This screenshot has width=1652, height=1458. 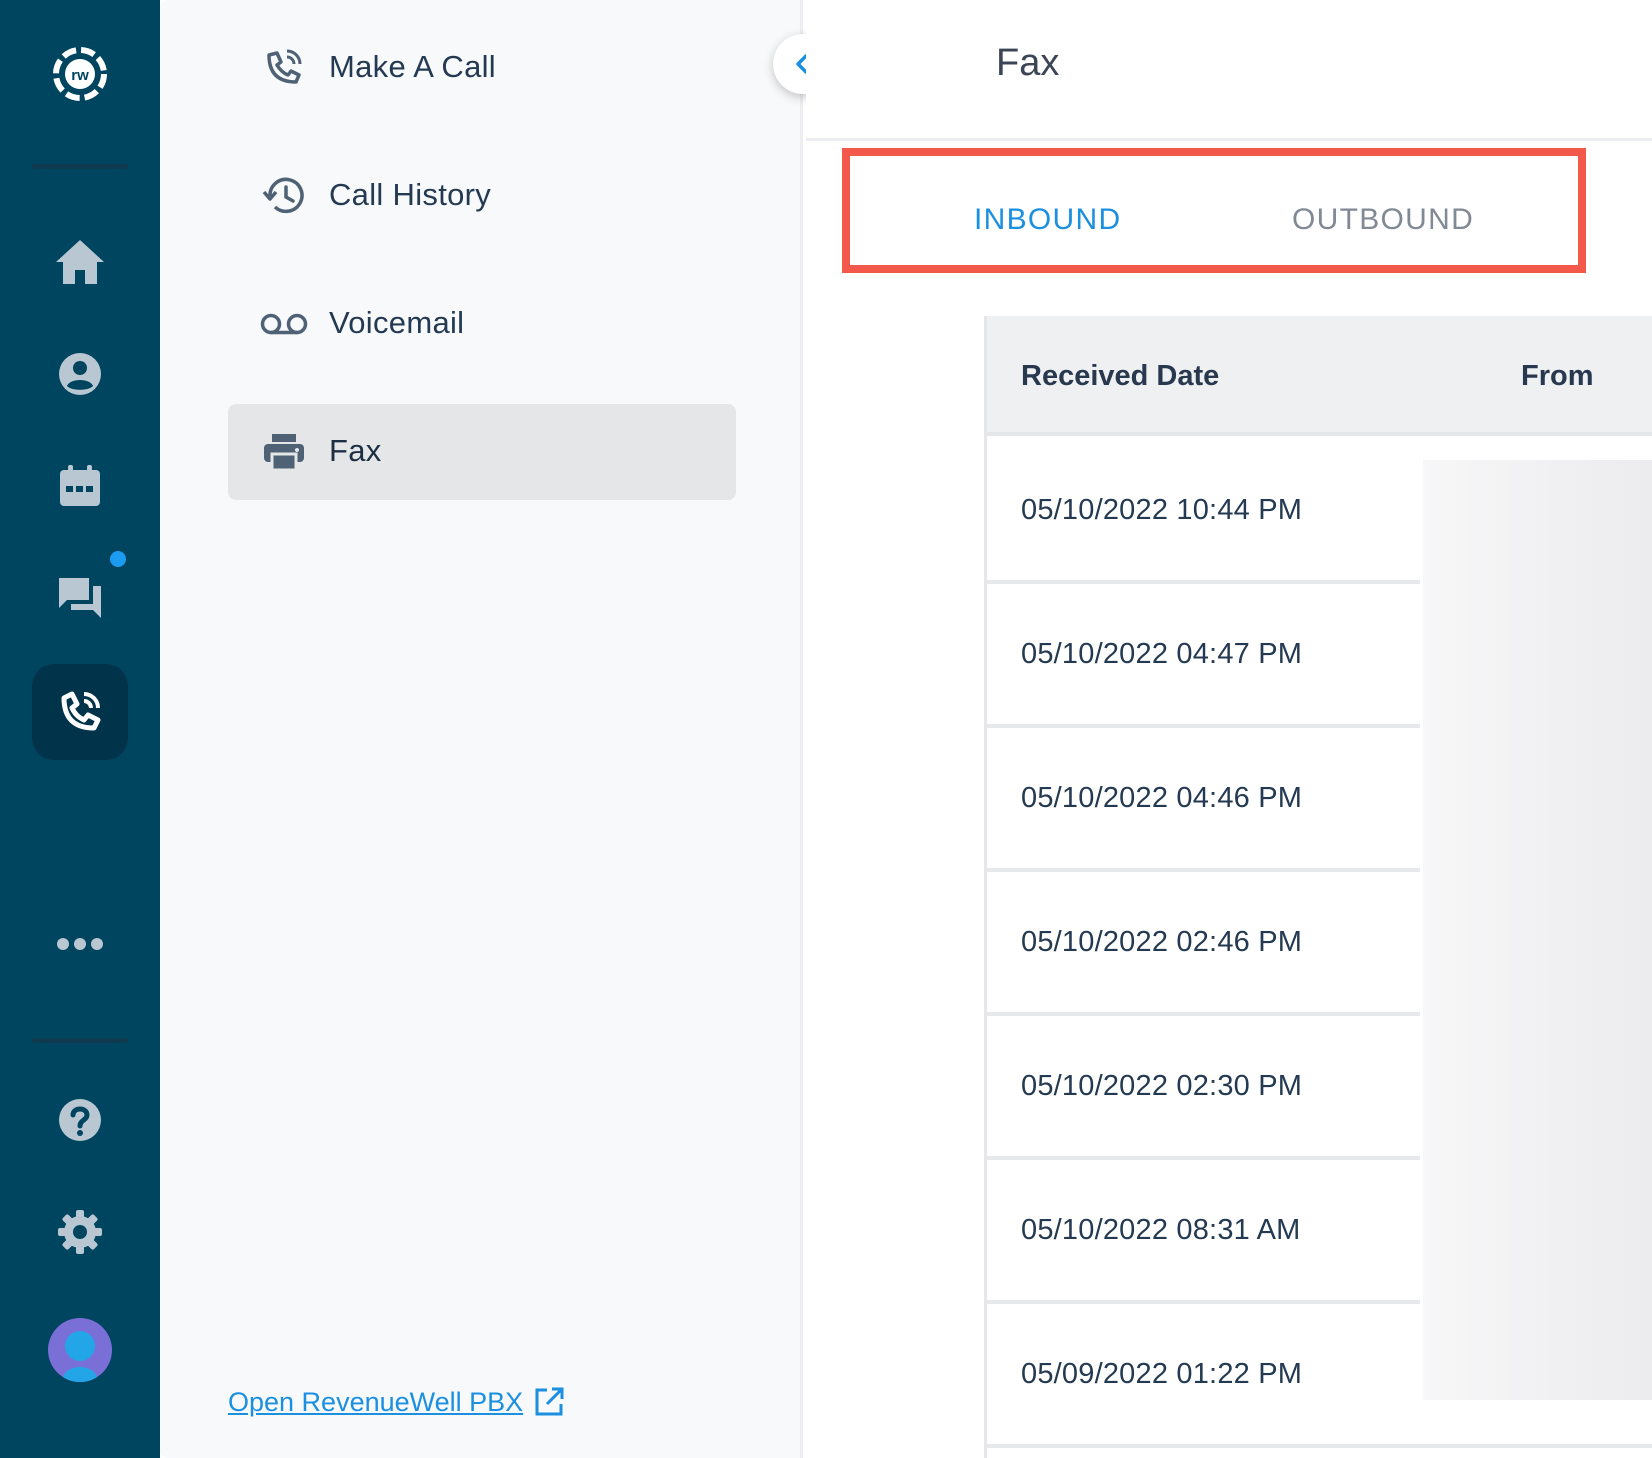 What do you see at coordinates (1319, 1446) in the screenshot?
I see `table-divider` at bounding box center [1319, 1446].